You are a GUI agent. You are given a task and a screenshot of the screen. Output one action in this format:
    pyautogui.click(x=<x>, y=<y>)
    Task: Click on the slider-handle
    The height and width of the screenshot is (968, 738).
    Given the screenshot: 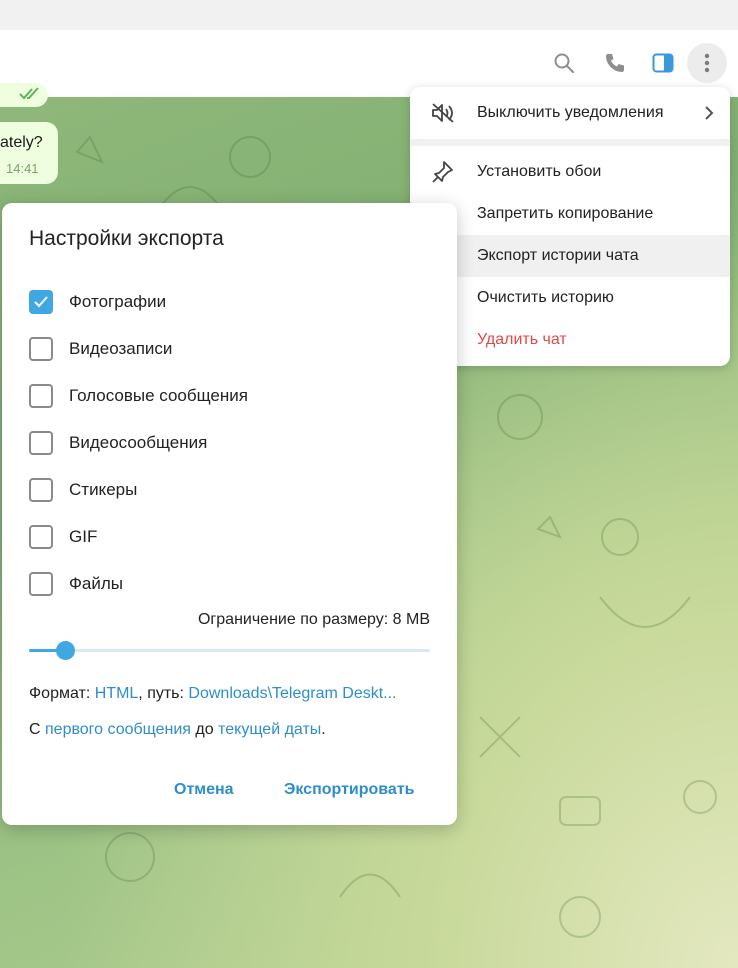 What is the action you would take?
    pyautogui.click(x=66, y=650)
    